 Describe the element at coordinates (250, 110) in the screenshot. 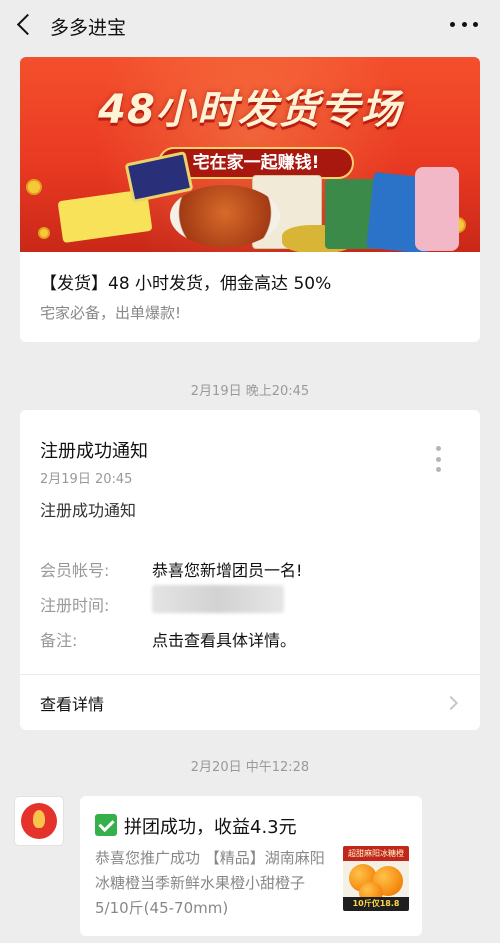

I see `banner-headline: 48小时发货专场` at that location.